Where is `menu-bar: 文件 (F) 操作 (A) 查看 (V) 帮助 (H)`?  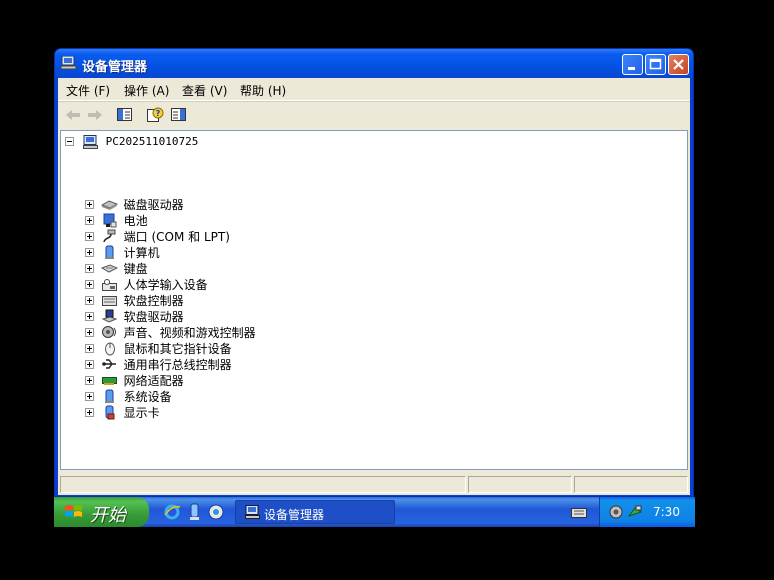
menu-bar: 文件 (F) 操作 (A) 查看 (V) 帮助 (H) is located at coordinates (374, 89).